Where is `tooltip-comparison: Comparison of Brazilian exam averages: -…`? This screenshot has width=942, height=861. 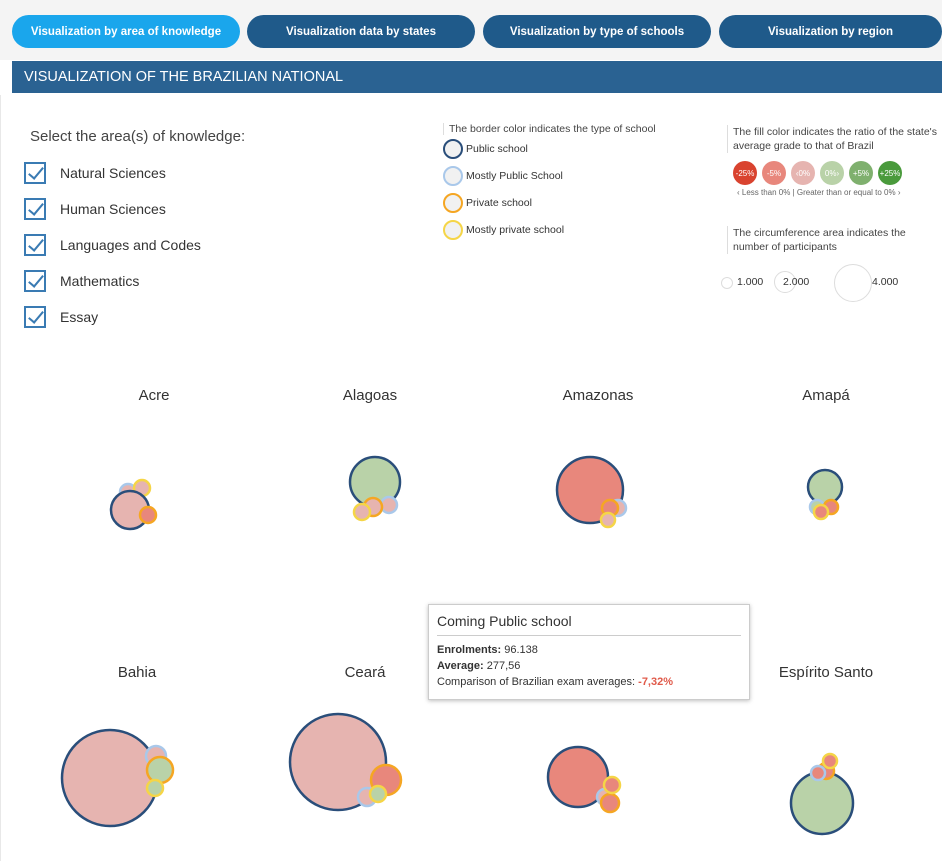 tooltip-comparison: Comparison of Brazilian exam averages: -… is located at coordinates (555, 682).